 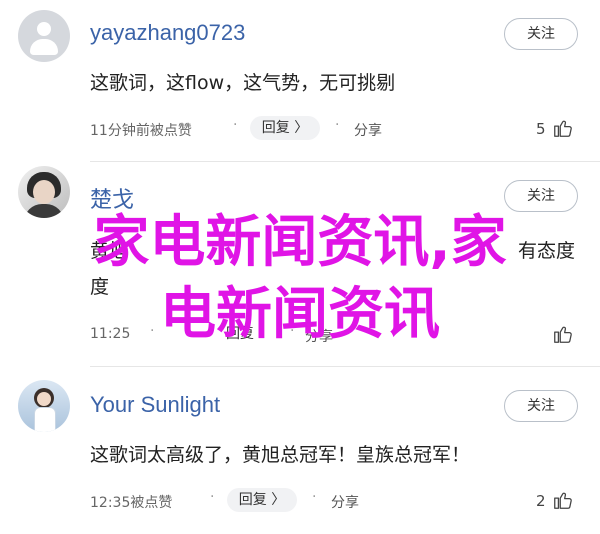 I want to click on comment-time: 12:35被点赞, so click(x=131, y=503).